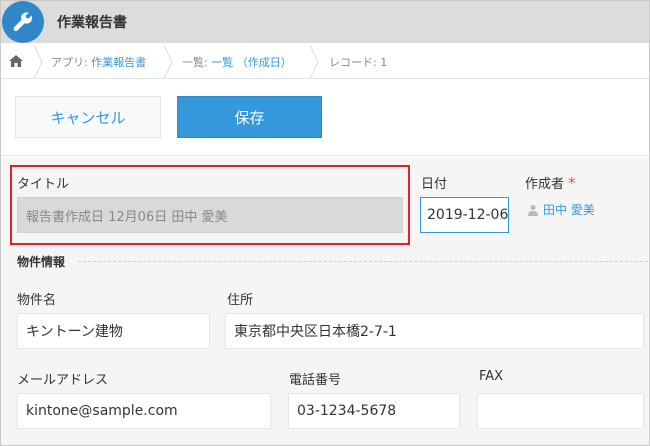  What do you see at coordinates (363, 261) in the screenshot?
I see `group-divider` at bounding box center [363, 261].